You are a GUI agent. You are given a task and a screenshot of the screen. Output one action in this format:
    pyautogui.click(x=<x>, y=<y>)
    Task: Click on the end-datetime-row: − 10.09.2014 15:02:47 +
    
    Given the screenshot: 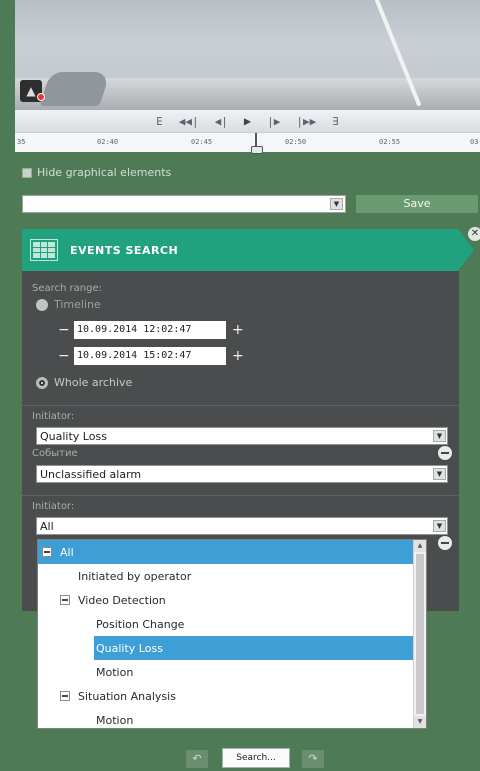 What is the action you would take?
    pyautogui.click(x=151, y=356)
    